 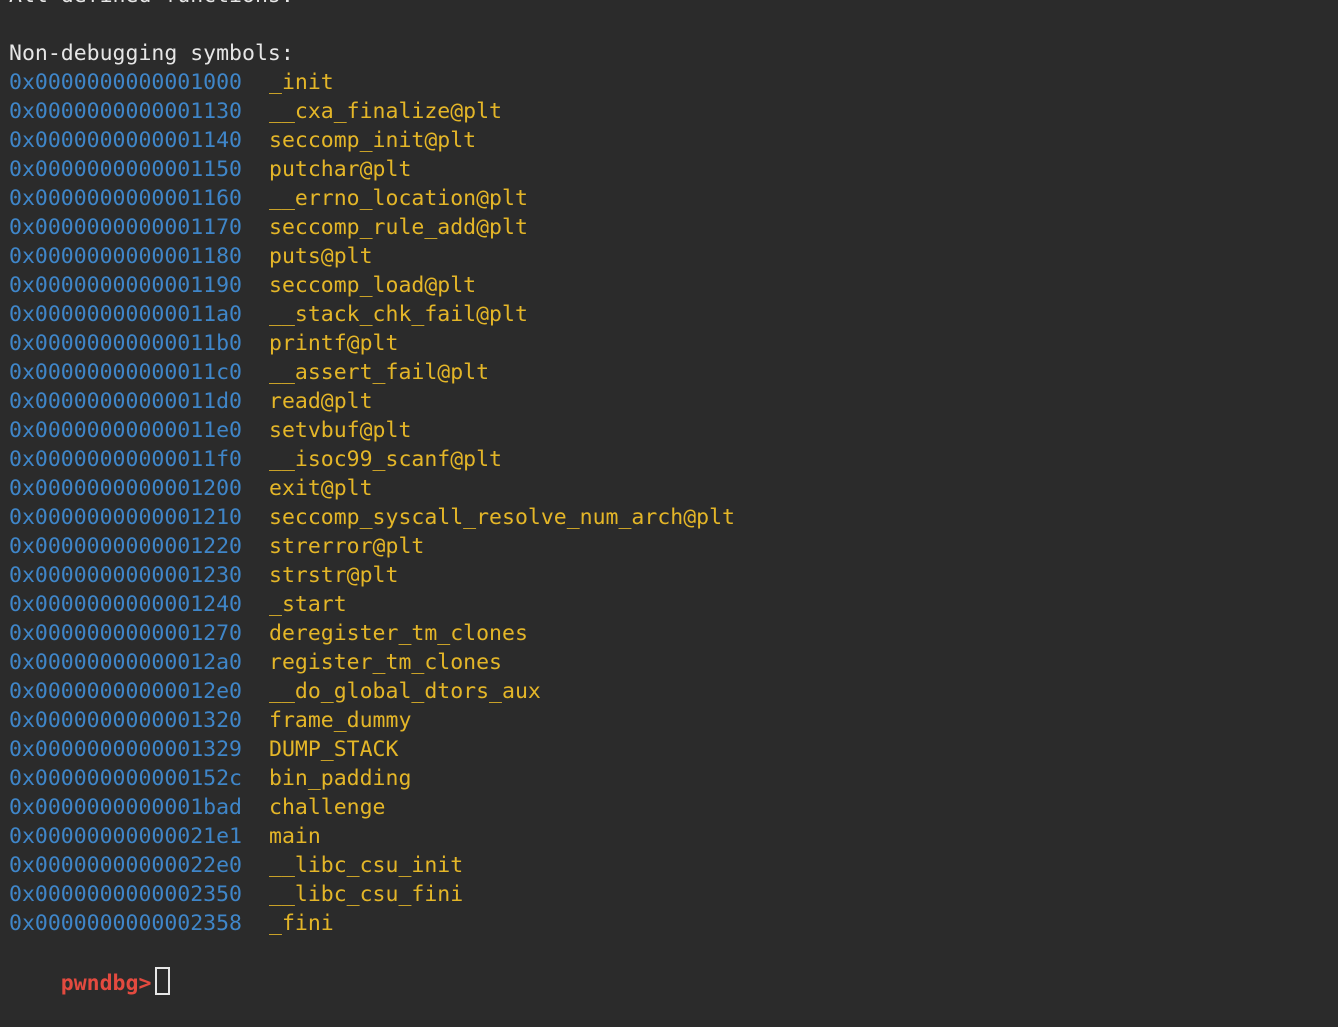 What do you see at coordinates (163, 981) in the screenshot?
I see `text-cursor` at bounding box center [163, 981].